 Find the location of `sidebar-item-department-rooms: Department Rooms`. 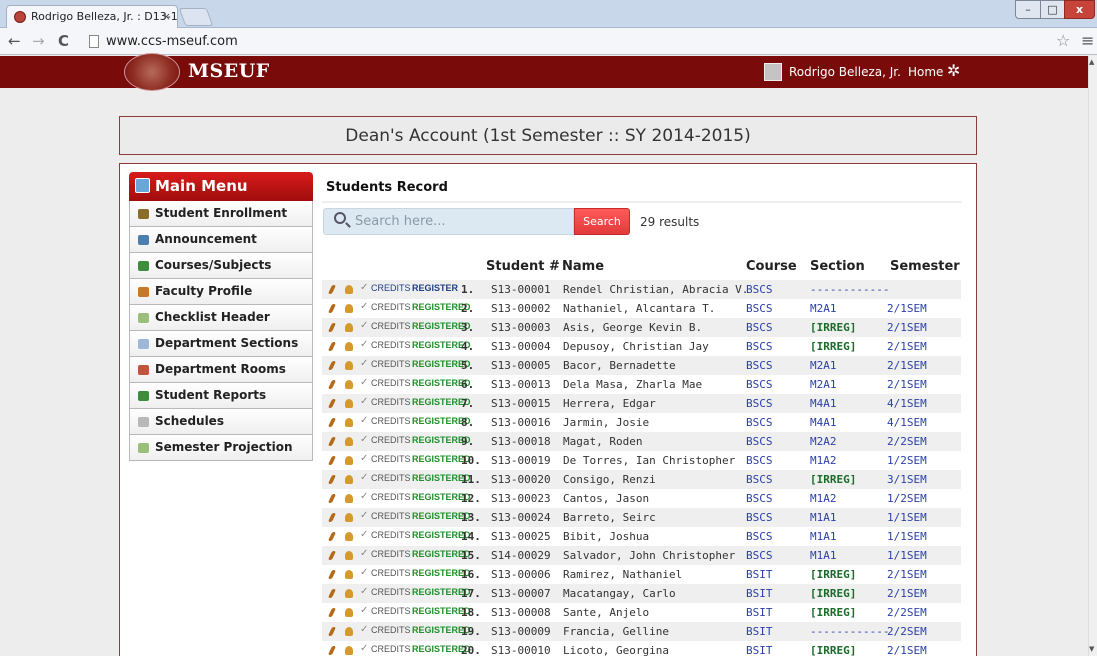

sidebar-item-department-rooms: Department Rooms is located at coordinates (221, 370).